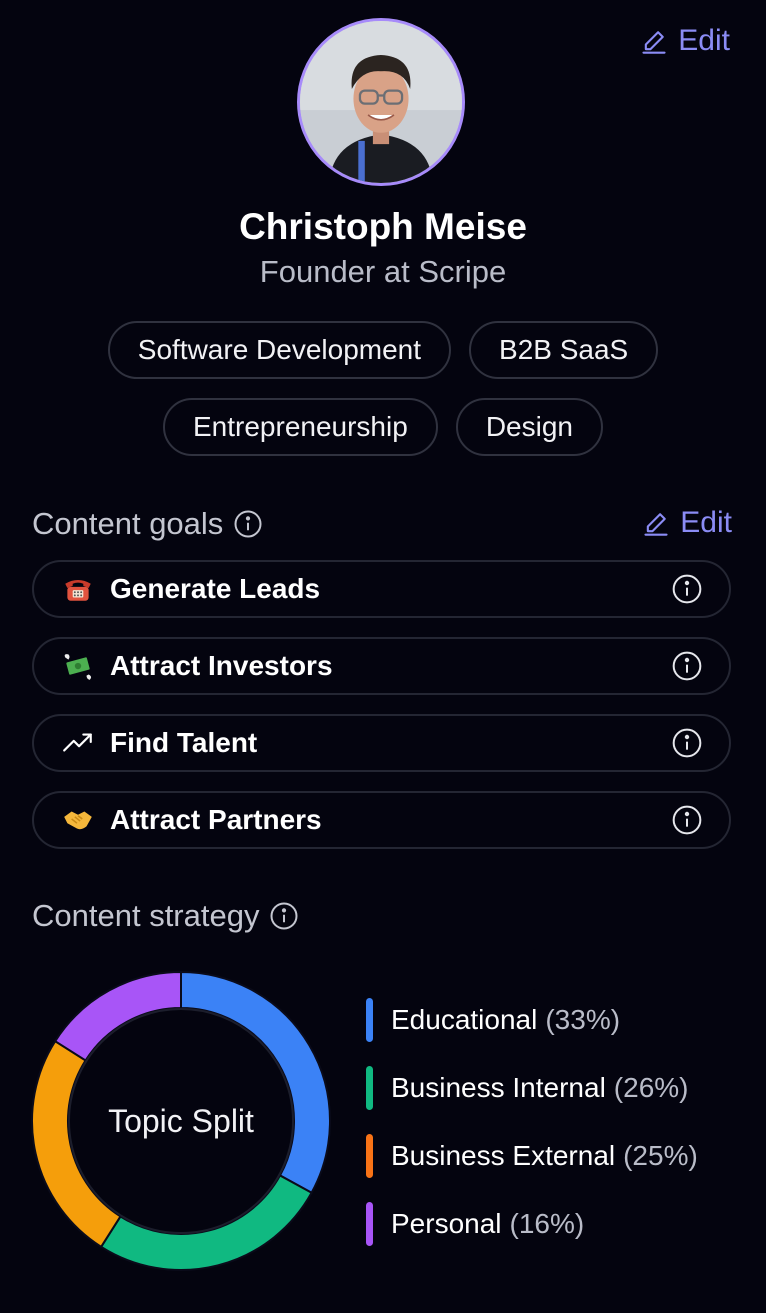 The image size is (766, 1313). Describe the element at coordinates (706, 522) in the screenshot. I see `edit-goals-label: Edit` at that location.